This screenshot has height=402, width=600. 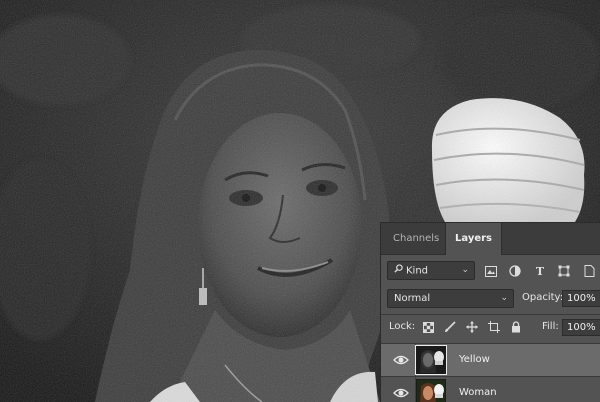 What do you see at coordinates (416, 238) in the screenshot?
I see `tab-channels: Channels` at bounding box center [416, 238].